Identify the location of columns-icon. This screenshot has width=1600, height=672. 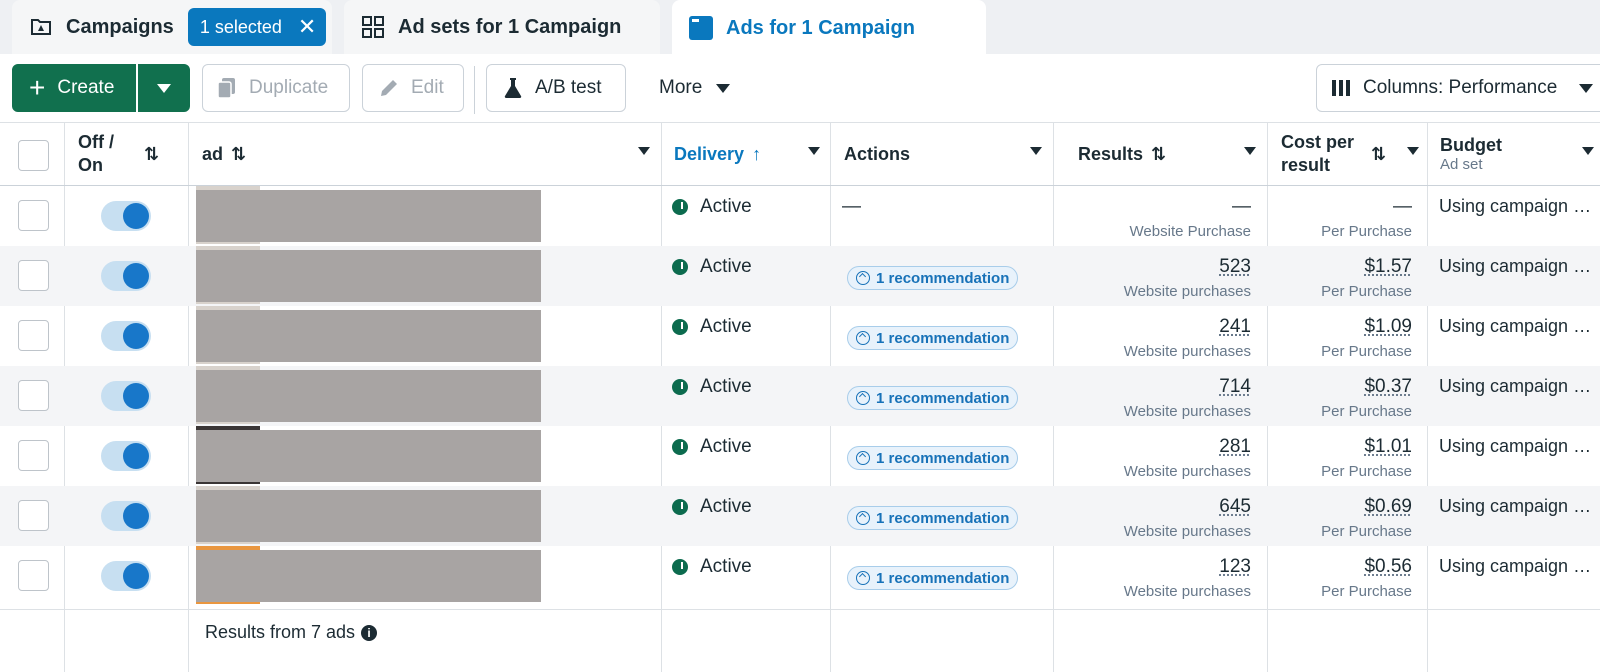
(1341, 88).